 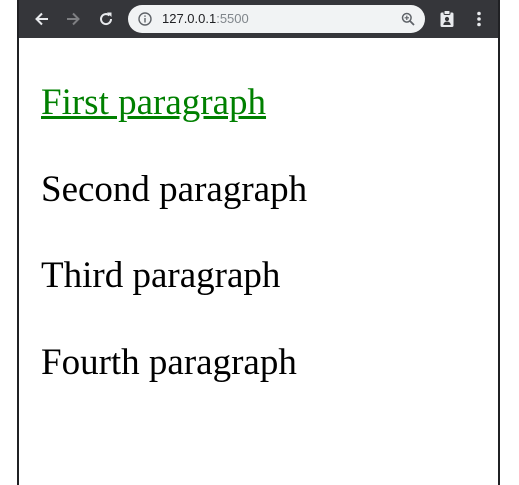 I want to click on reload-icon, so click(x=106, y=19).